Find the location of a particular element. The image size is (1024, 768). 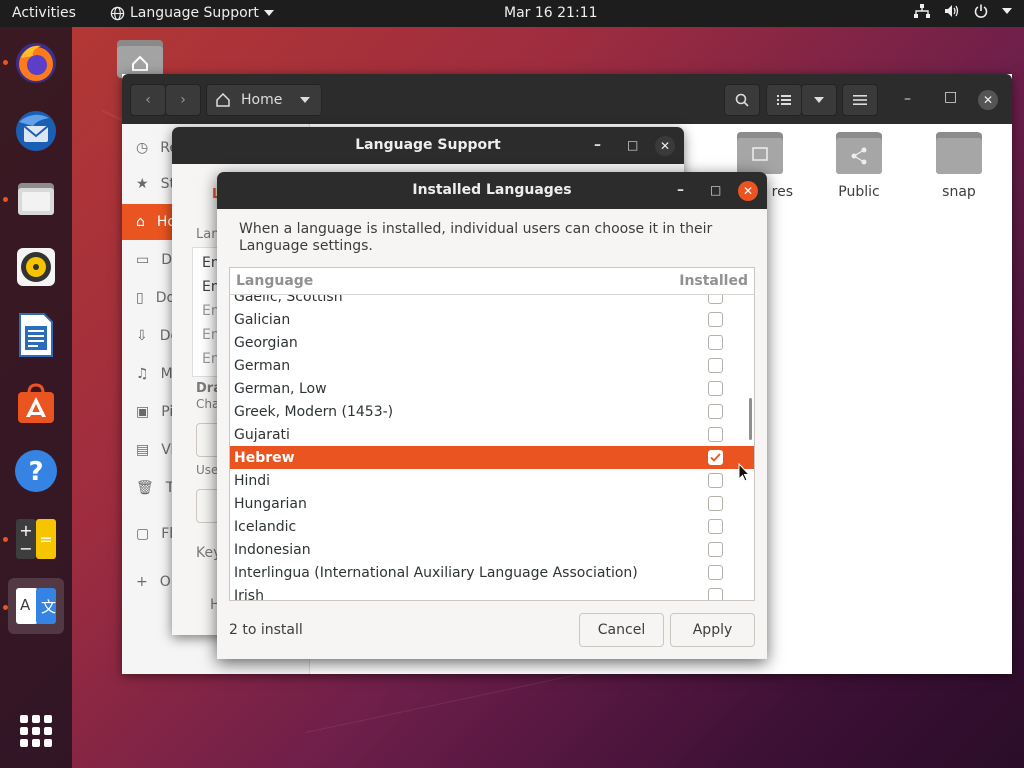

system-tray is located at coordinates (963, 11).